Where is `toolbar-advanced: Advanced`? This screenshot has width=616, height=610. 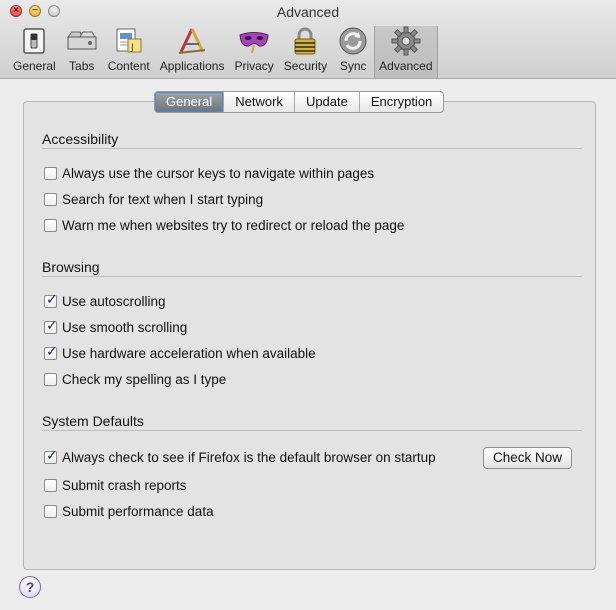
toolbar-advanced: Advanced is located at coordinates (406, 52).